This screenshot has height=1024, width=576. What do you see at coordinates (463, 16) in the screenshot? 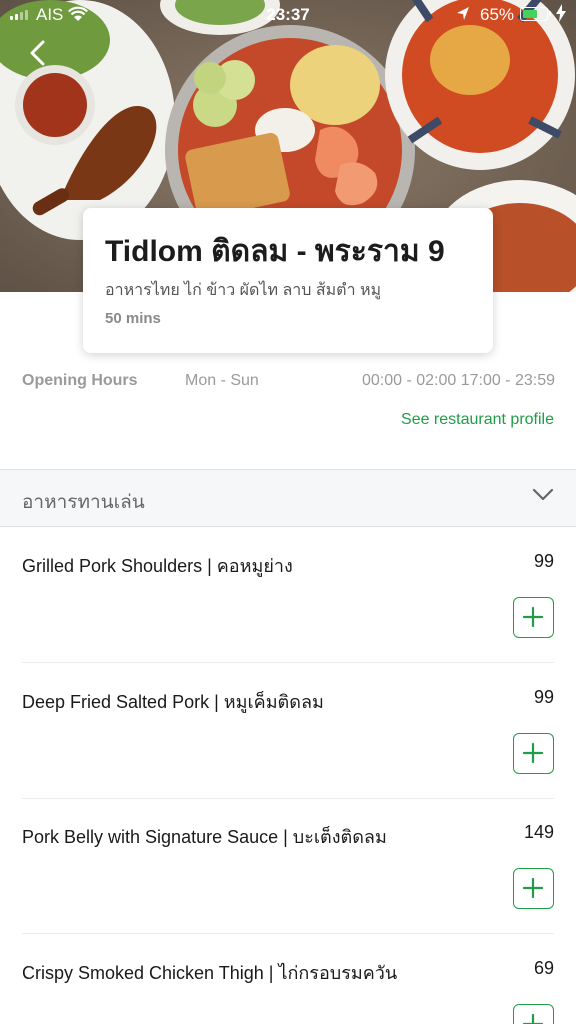
I see `location-icon` at bounding box center [463, 16].